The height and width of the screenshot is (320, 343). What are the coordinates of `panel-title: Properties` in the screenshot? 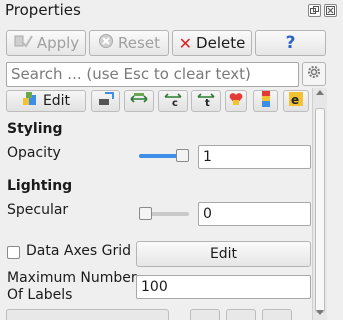 It's located at (43, 10).